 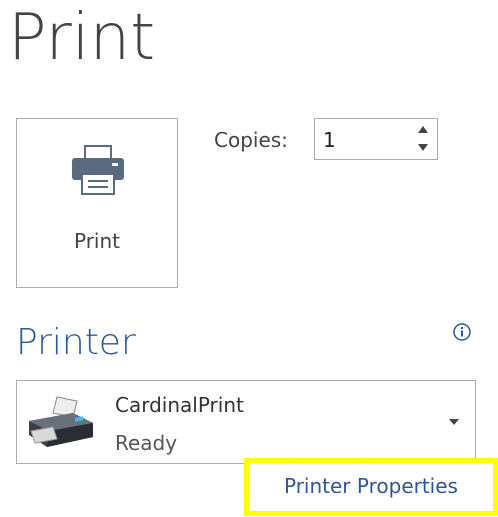 What do you see at coordinates (462, 332) in the screenshot?
I see `info-icon` at bounding box center [462, 332].